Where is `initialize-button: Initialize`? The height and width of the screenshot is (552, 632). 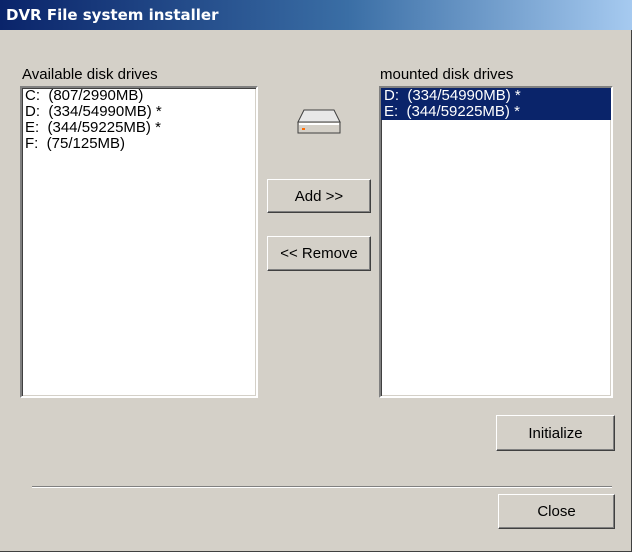 initialize-button: Initialize is located at coordinates (555, 433).